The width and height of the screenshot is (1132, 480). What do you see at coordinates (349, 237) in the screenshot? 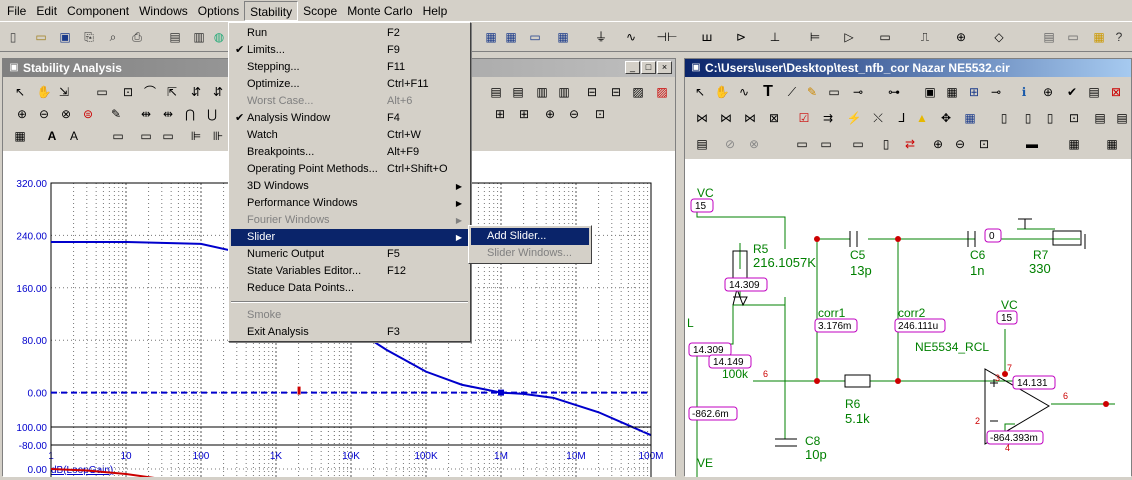
I see `stability-menu-item-slider: Slider ▶` at bounding box center [349, 237].